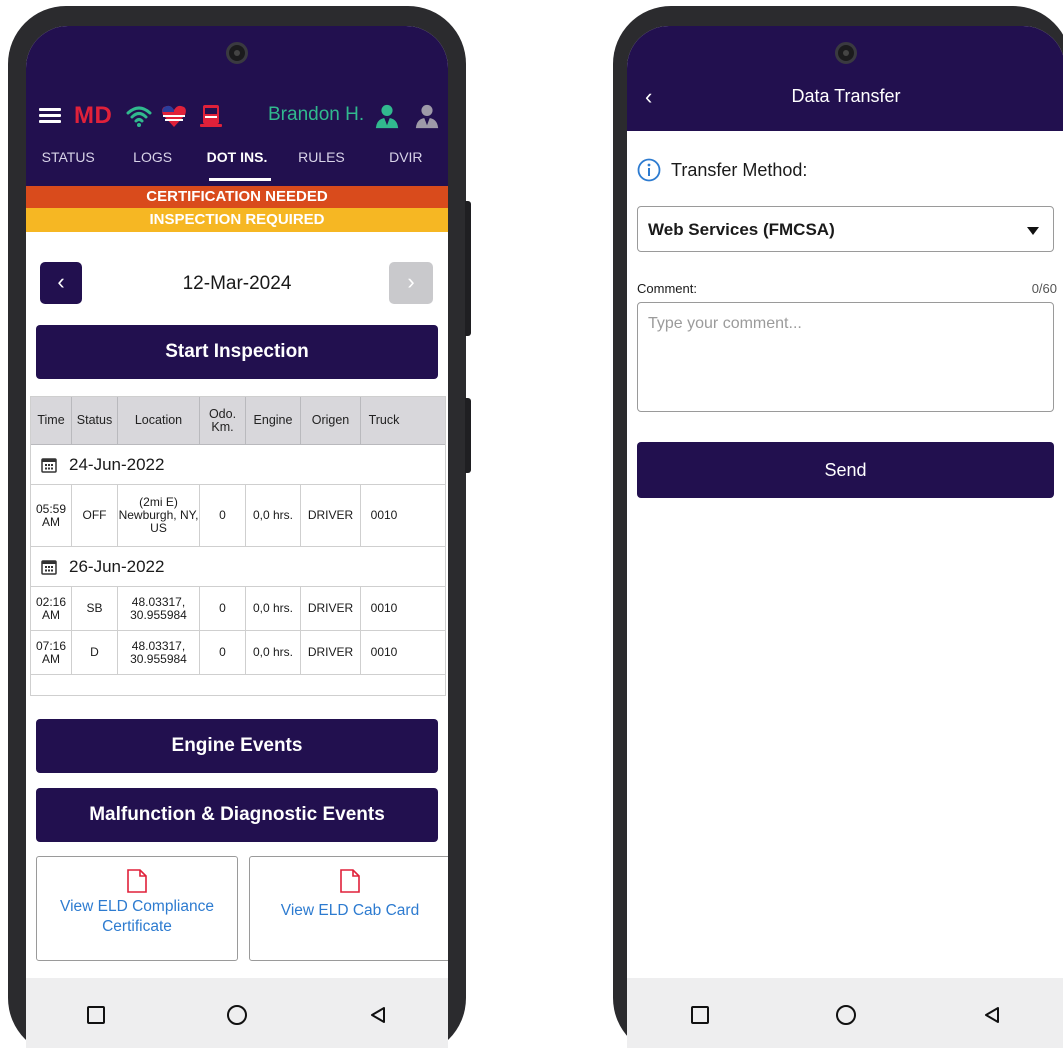  Describe the element at coordinates (237, 815) in the screenshot. I see `malfunction-diagnostic-button: Malfunction & Diagnostic Events` at that location.